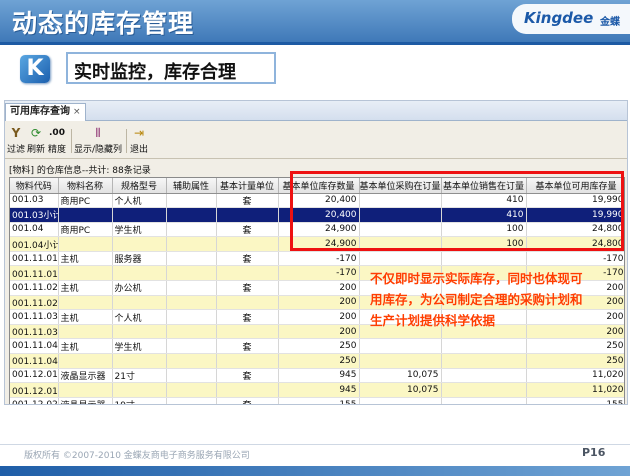  Describe the element at coordinates (610, 22) in the screenshot. I see `brand-sub: 金蝶` at that location.